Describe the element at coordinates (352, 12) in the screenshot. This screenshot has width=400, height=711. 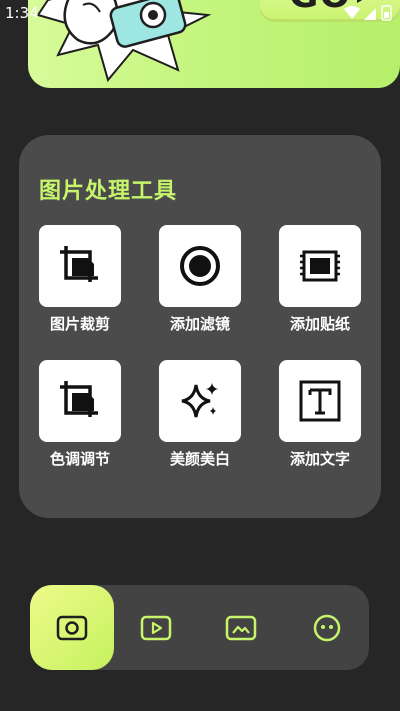
I see `wifi-icon` at that location.